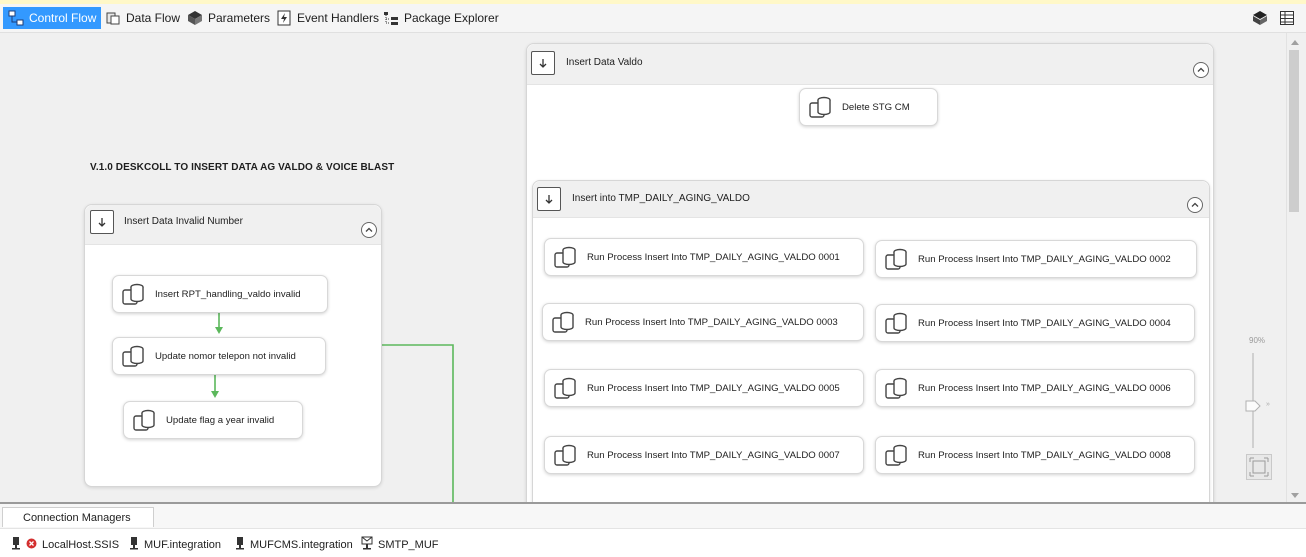  I want to click on tab-parameters: Parameters, so click(228, 18).